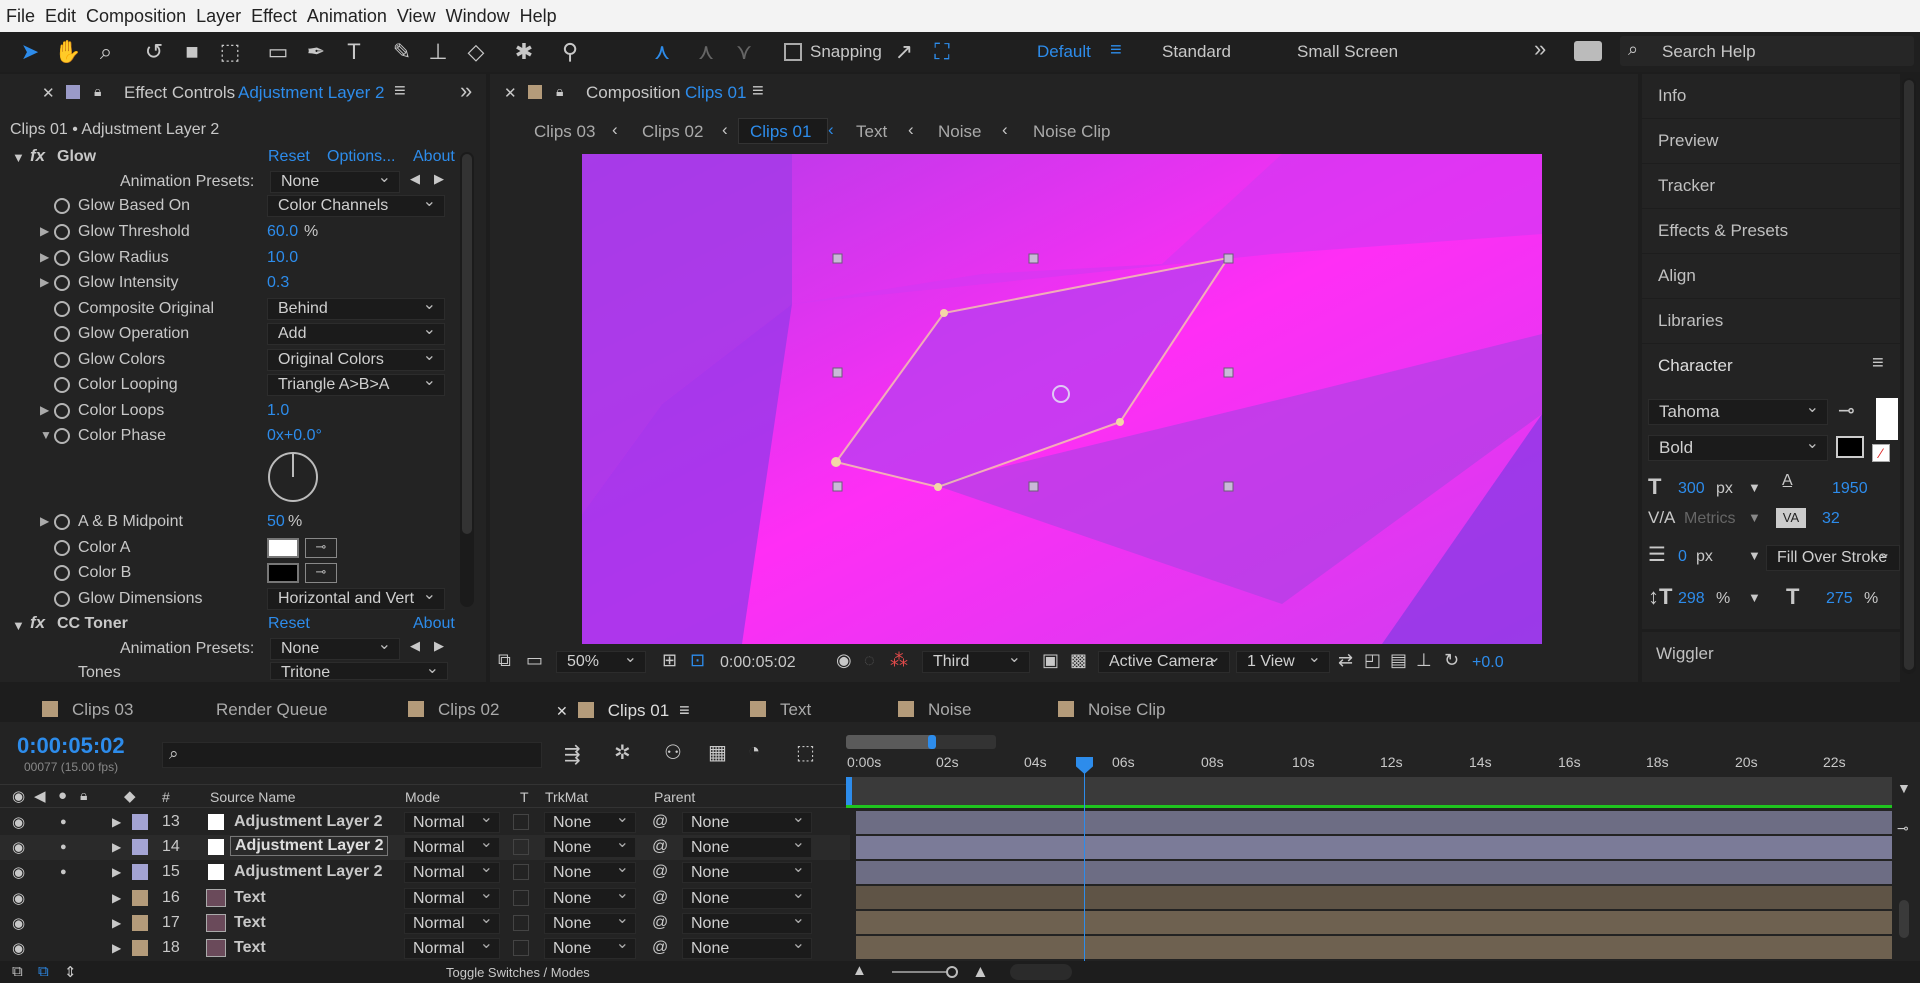 The image size is (1920, 983). Describe the element at coordinates (230, 52) in the screenshot. I see `pan-behind-tool-icon: ⬚` at that location.